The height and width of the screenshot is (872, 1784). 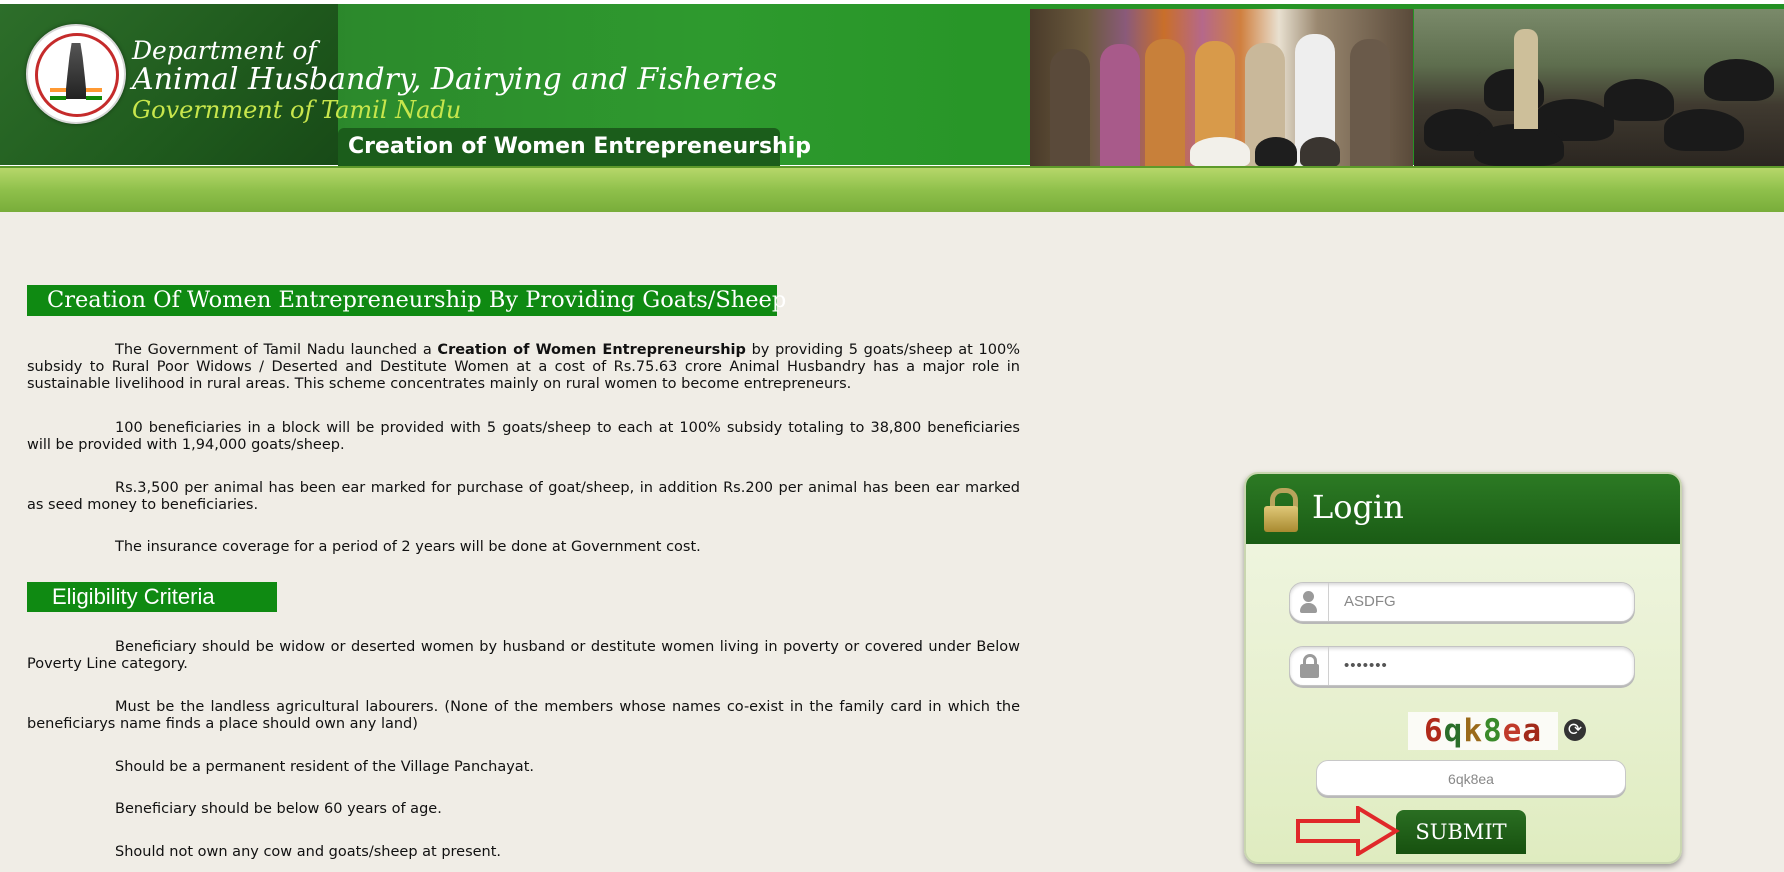 I want to click on goats-photo, so click(x=1599, y=89).